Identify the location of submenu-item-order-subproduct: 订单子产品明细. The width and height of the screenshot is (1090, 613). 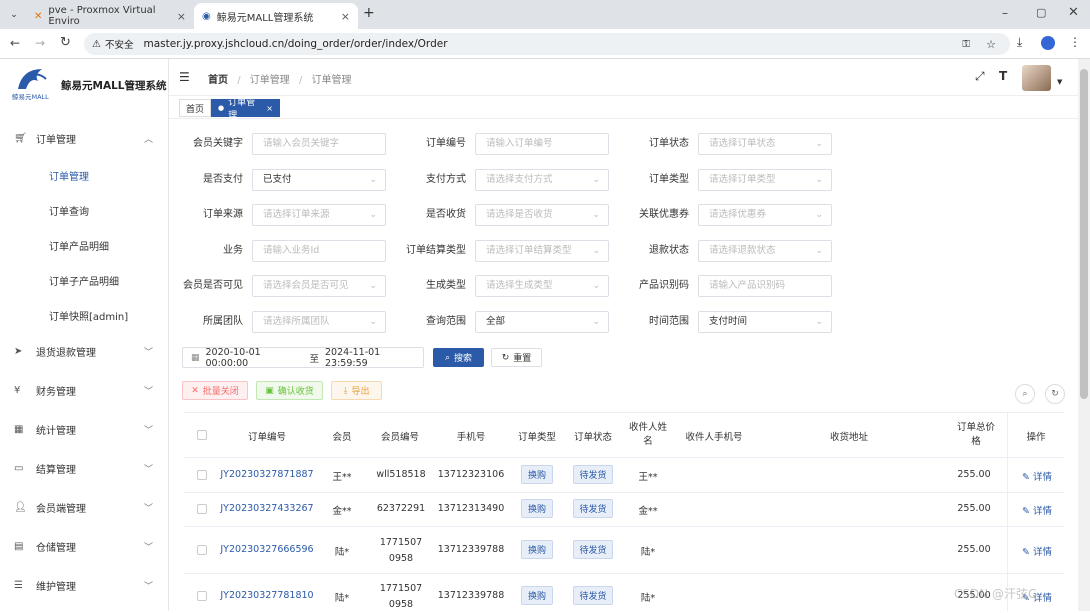
(84, 280).